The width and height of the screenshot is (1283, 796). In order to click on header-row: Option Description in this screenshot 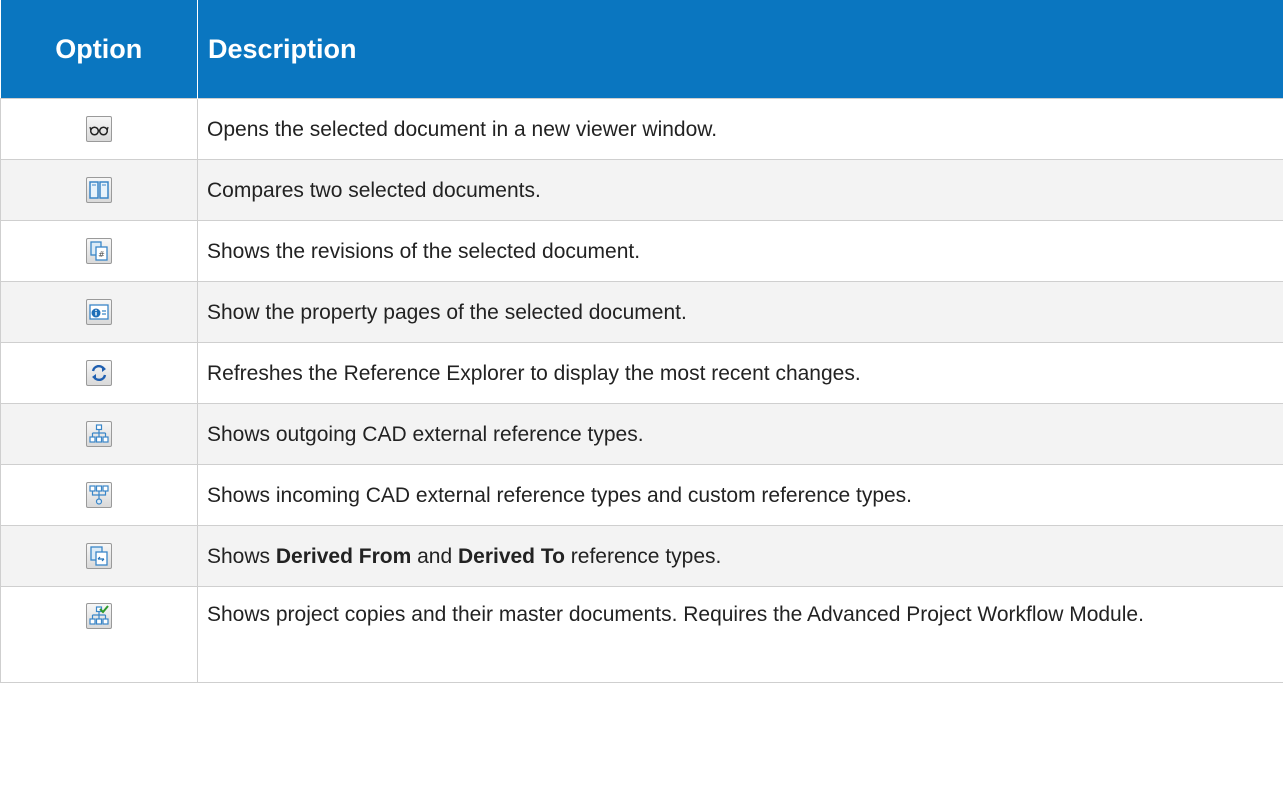, I will do `click(641, 49)`.